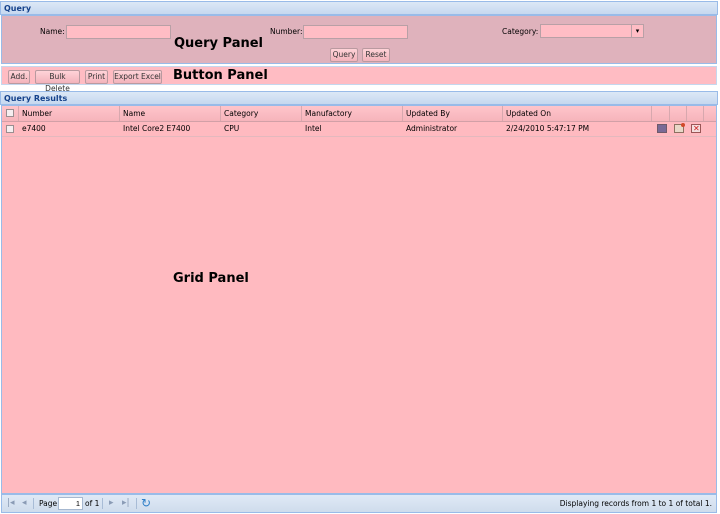 Image resolution: width=720 pixels, height=514 pixels. What do you see at coordinates (453, 113) in the screenshot?
I see `column-updated-by: Updated By` at bounding box center [453, 113].